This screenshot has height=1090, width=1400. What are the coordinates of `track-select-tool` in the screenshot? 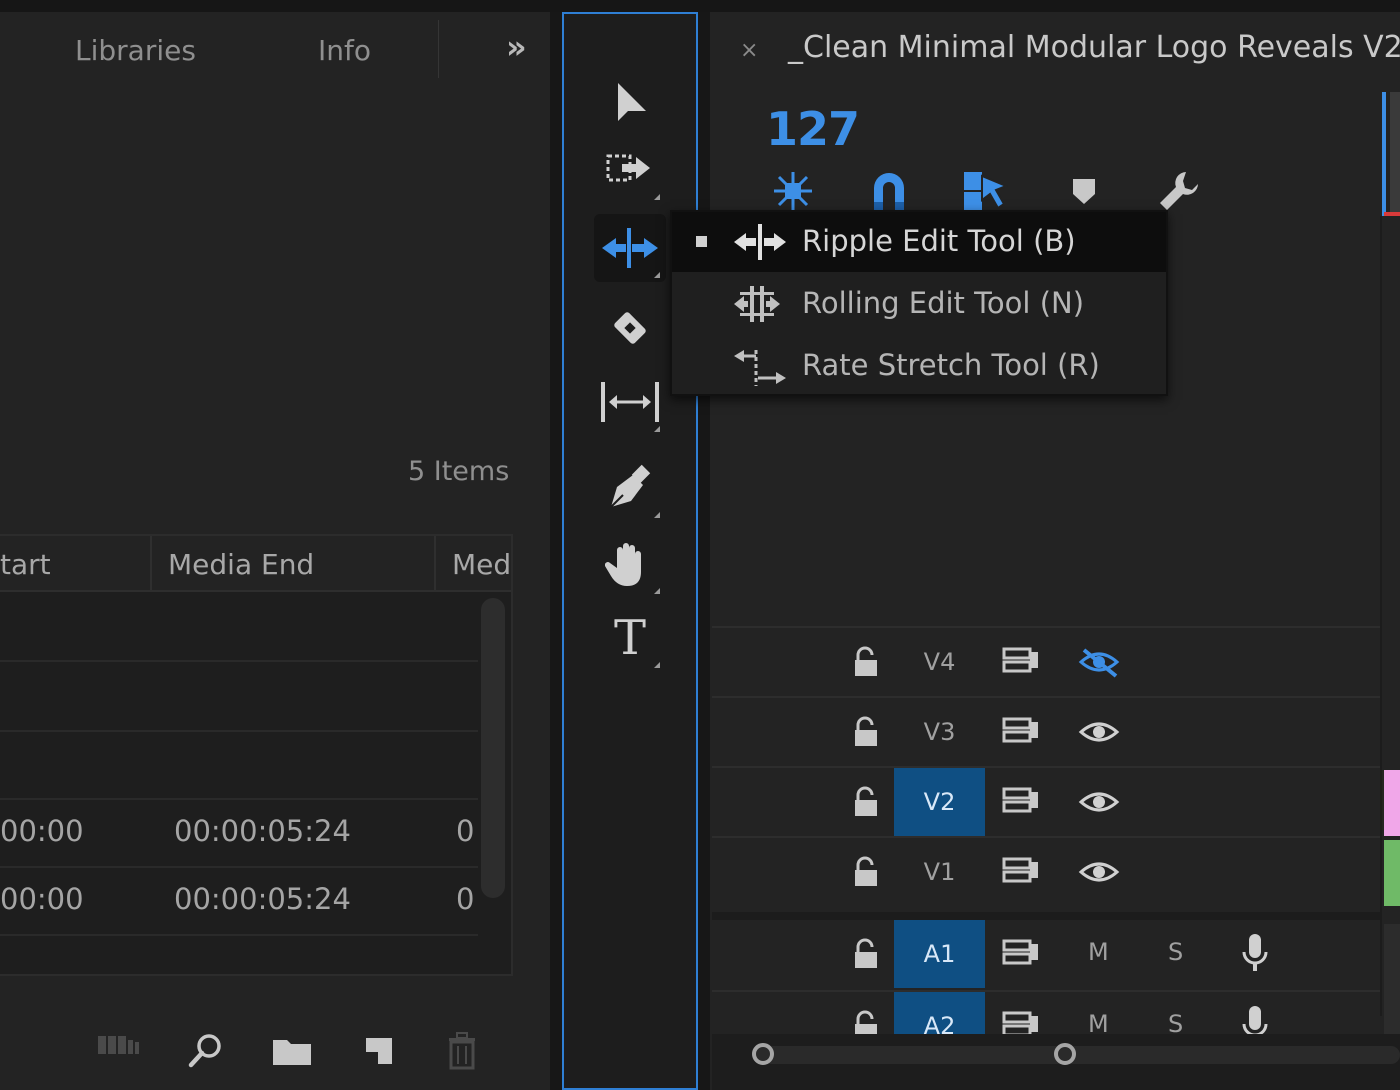 It's located at (630, 170).